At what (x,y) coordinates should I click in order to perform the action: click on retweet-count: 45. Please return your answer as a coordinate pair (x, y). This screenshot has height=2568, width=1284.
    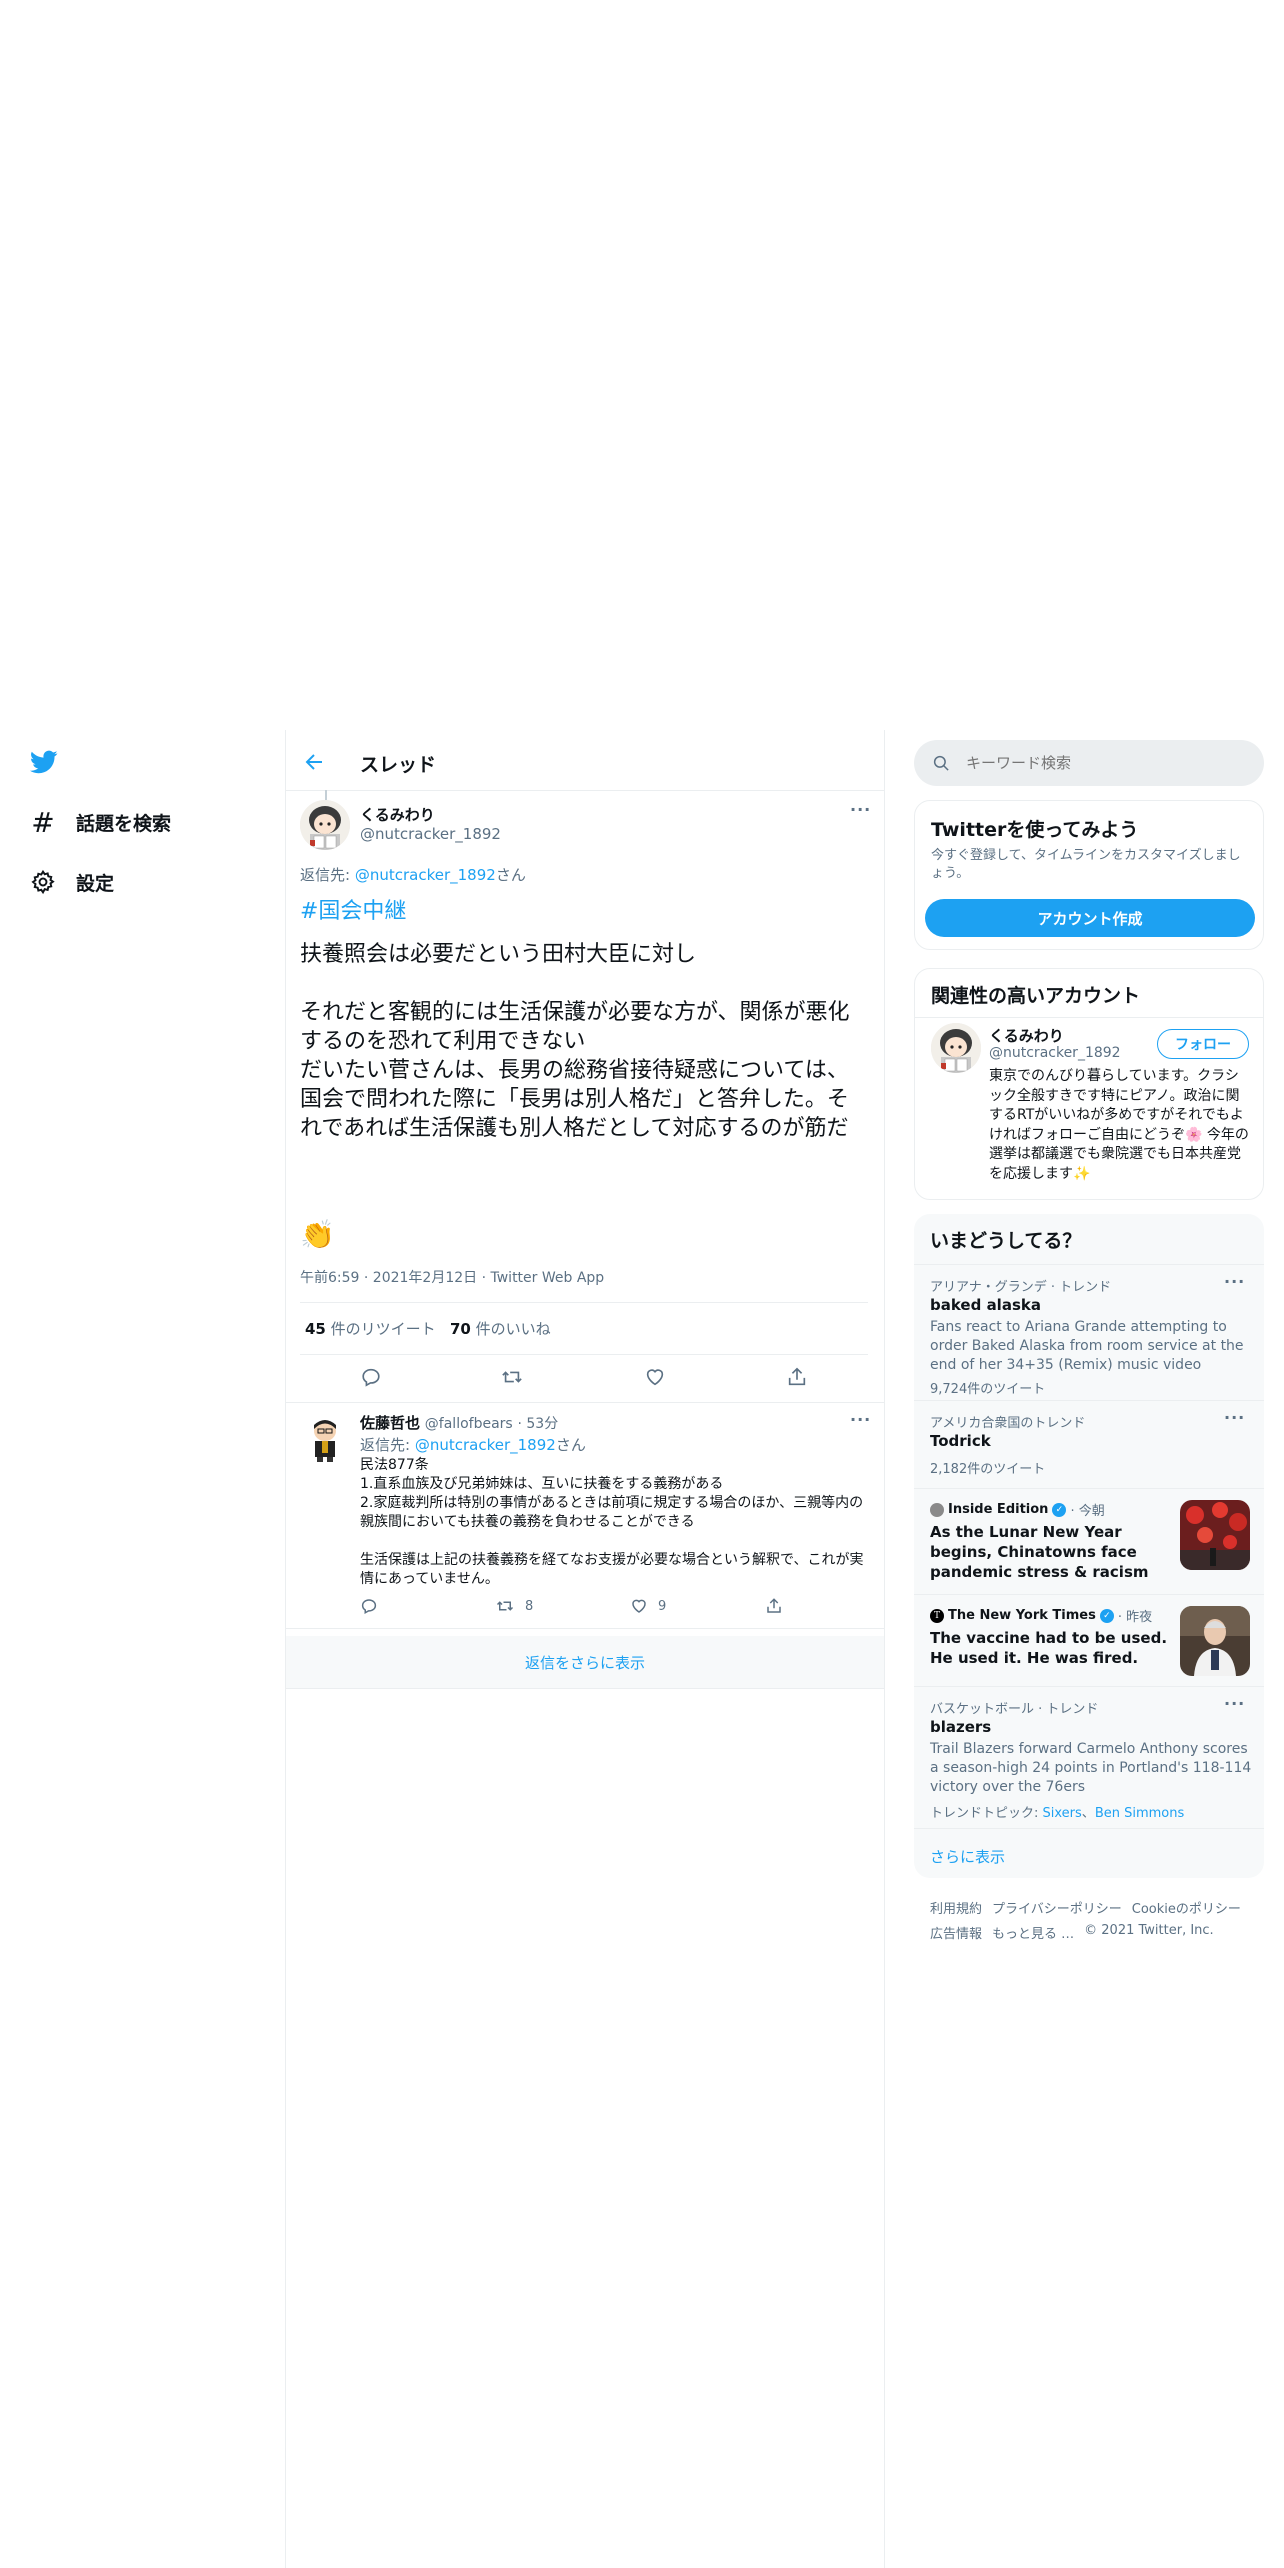
    Looking at the image, I should click on (315, 1329).